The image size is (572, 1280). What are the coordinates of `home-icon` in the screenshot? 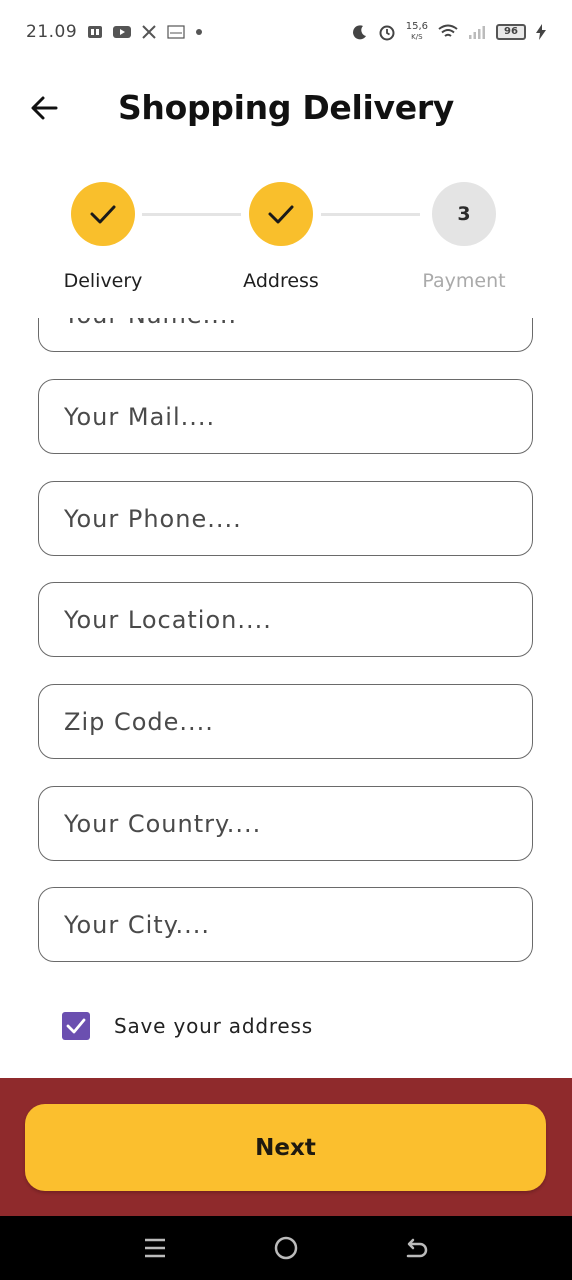 It's located at (286, 1248).